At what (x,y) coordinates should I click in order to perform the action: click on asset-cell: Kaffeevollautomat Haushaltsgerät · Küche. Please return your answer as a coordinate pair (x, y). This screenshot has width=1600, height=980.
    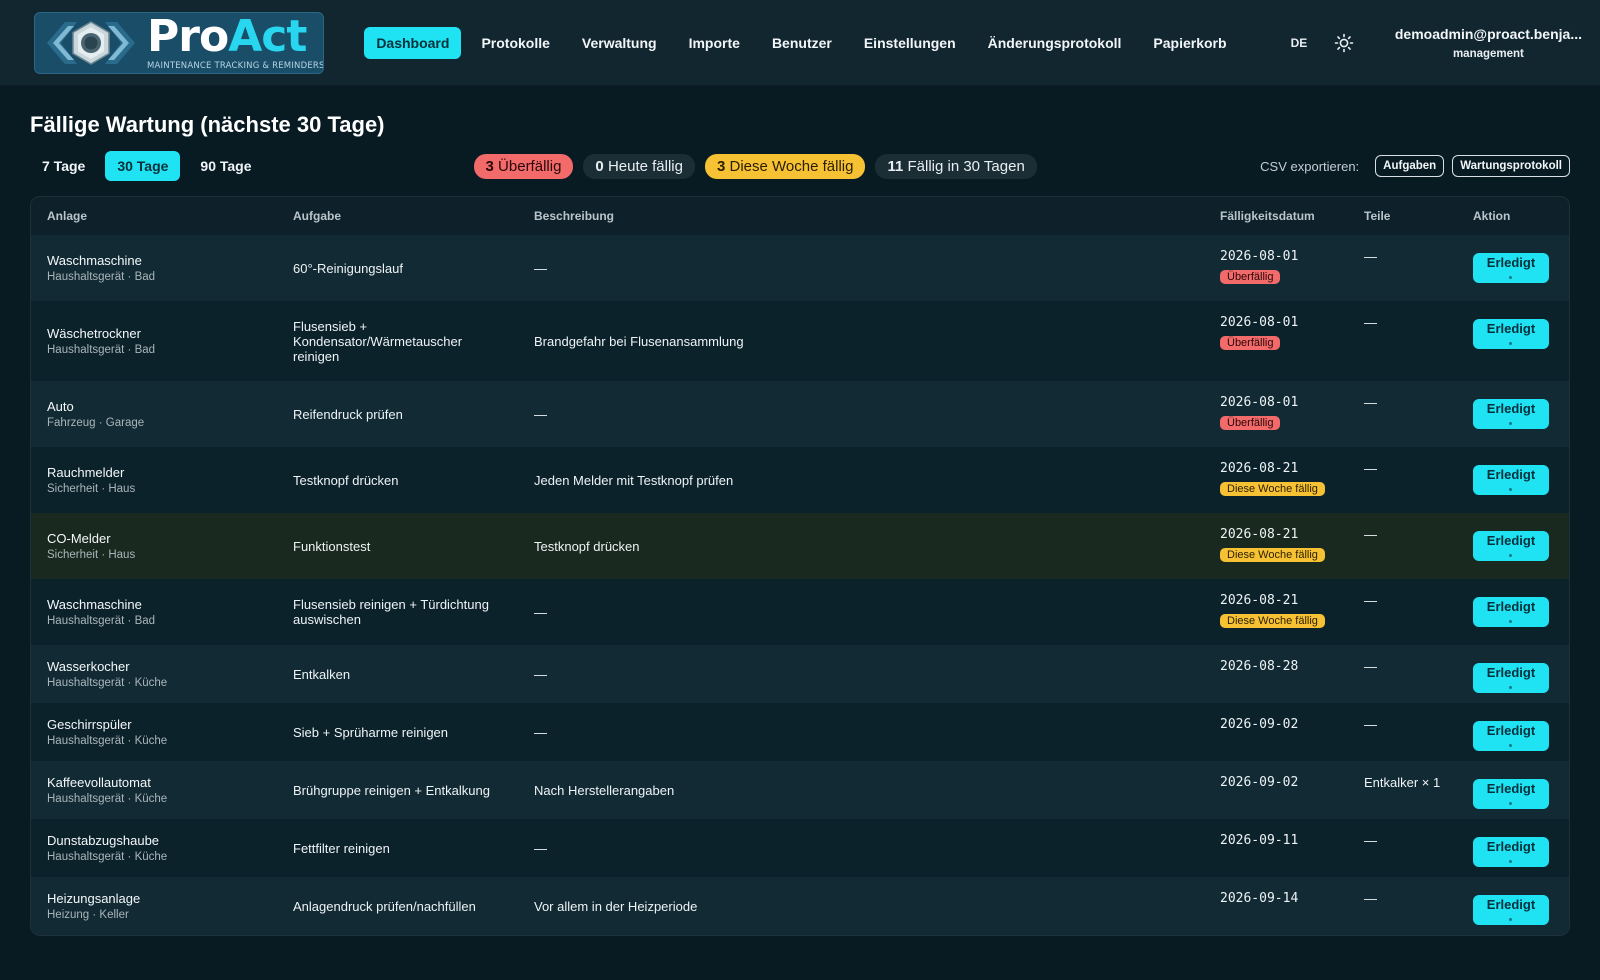
    Looking at the image, I should click on (154, 790).